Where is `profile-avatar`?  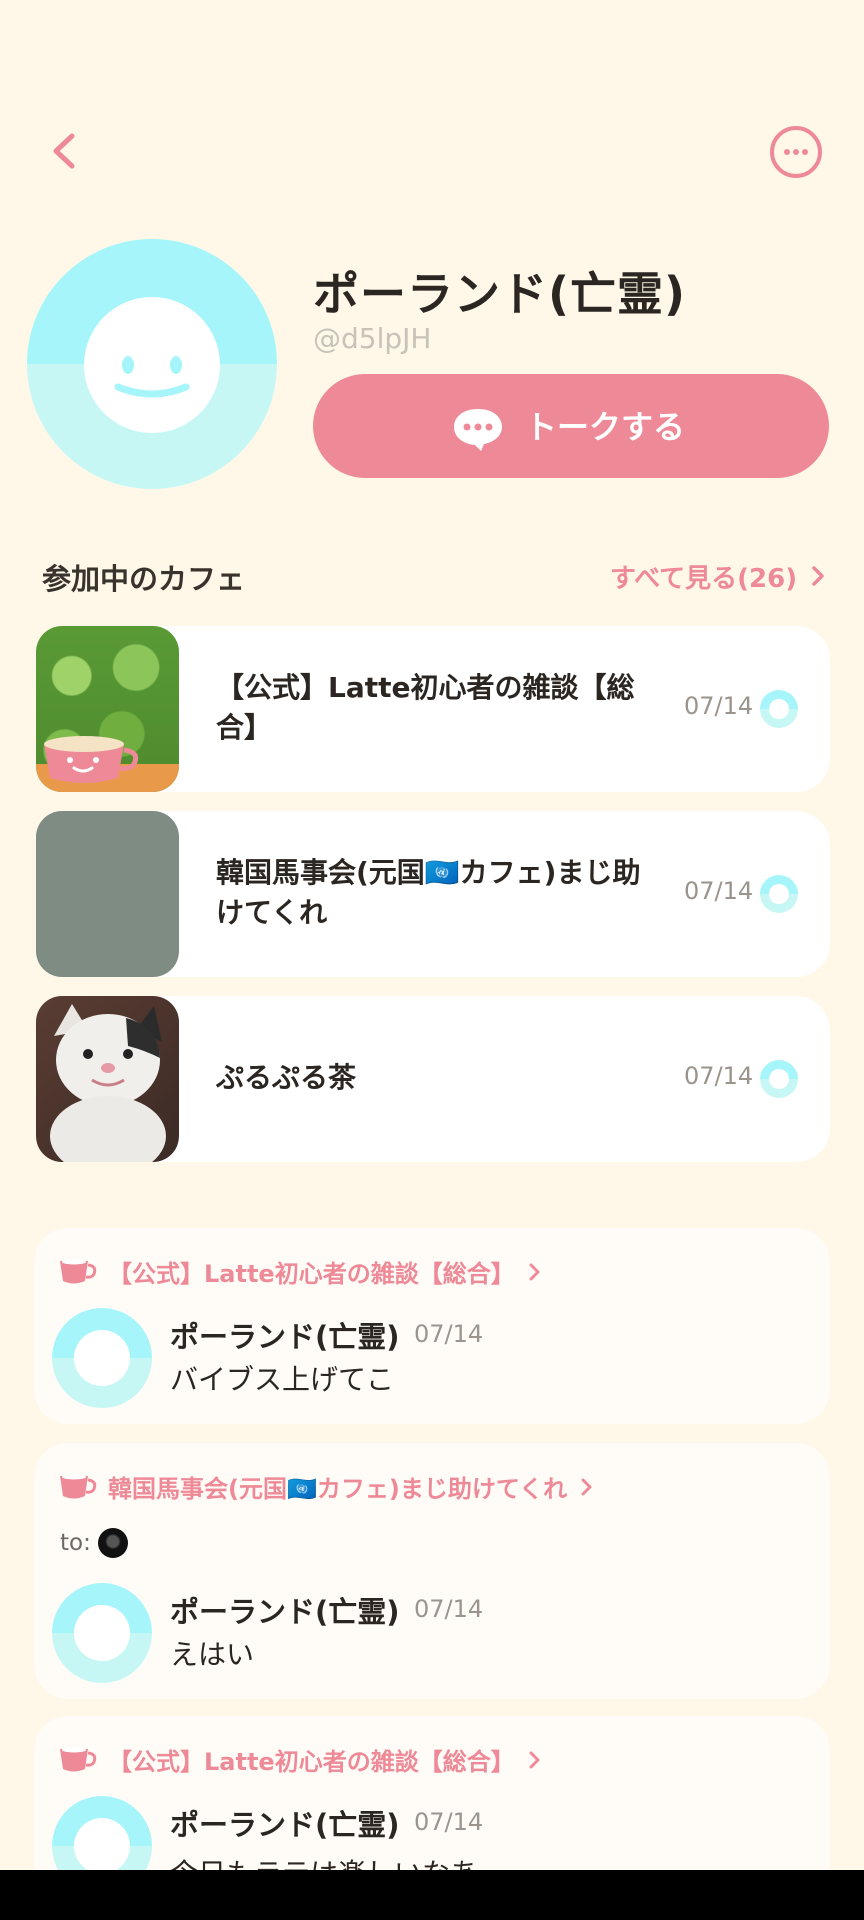 profile-avatar is located at coordinates (152, 364).